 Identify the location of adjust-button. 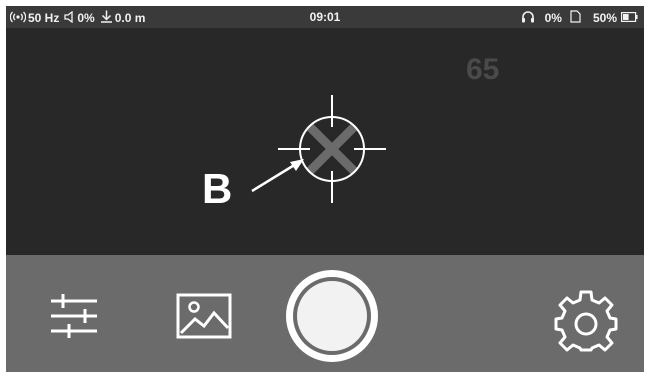
(74, 318).